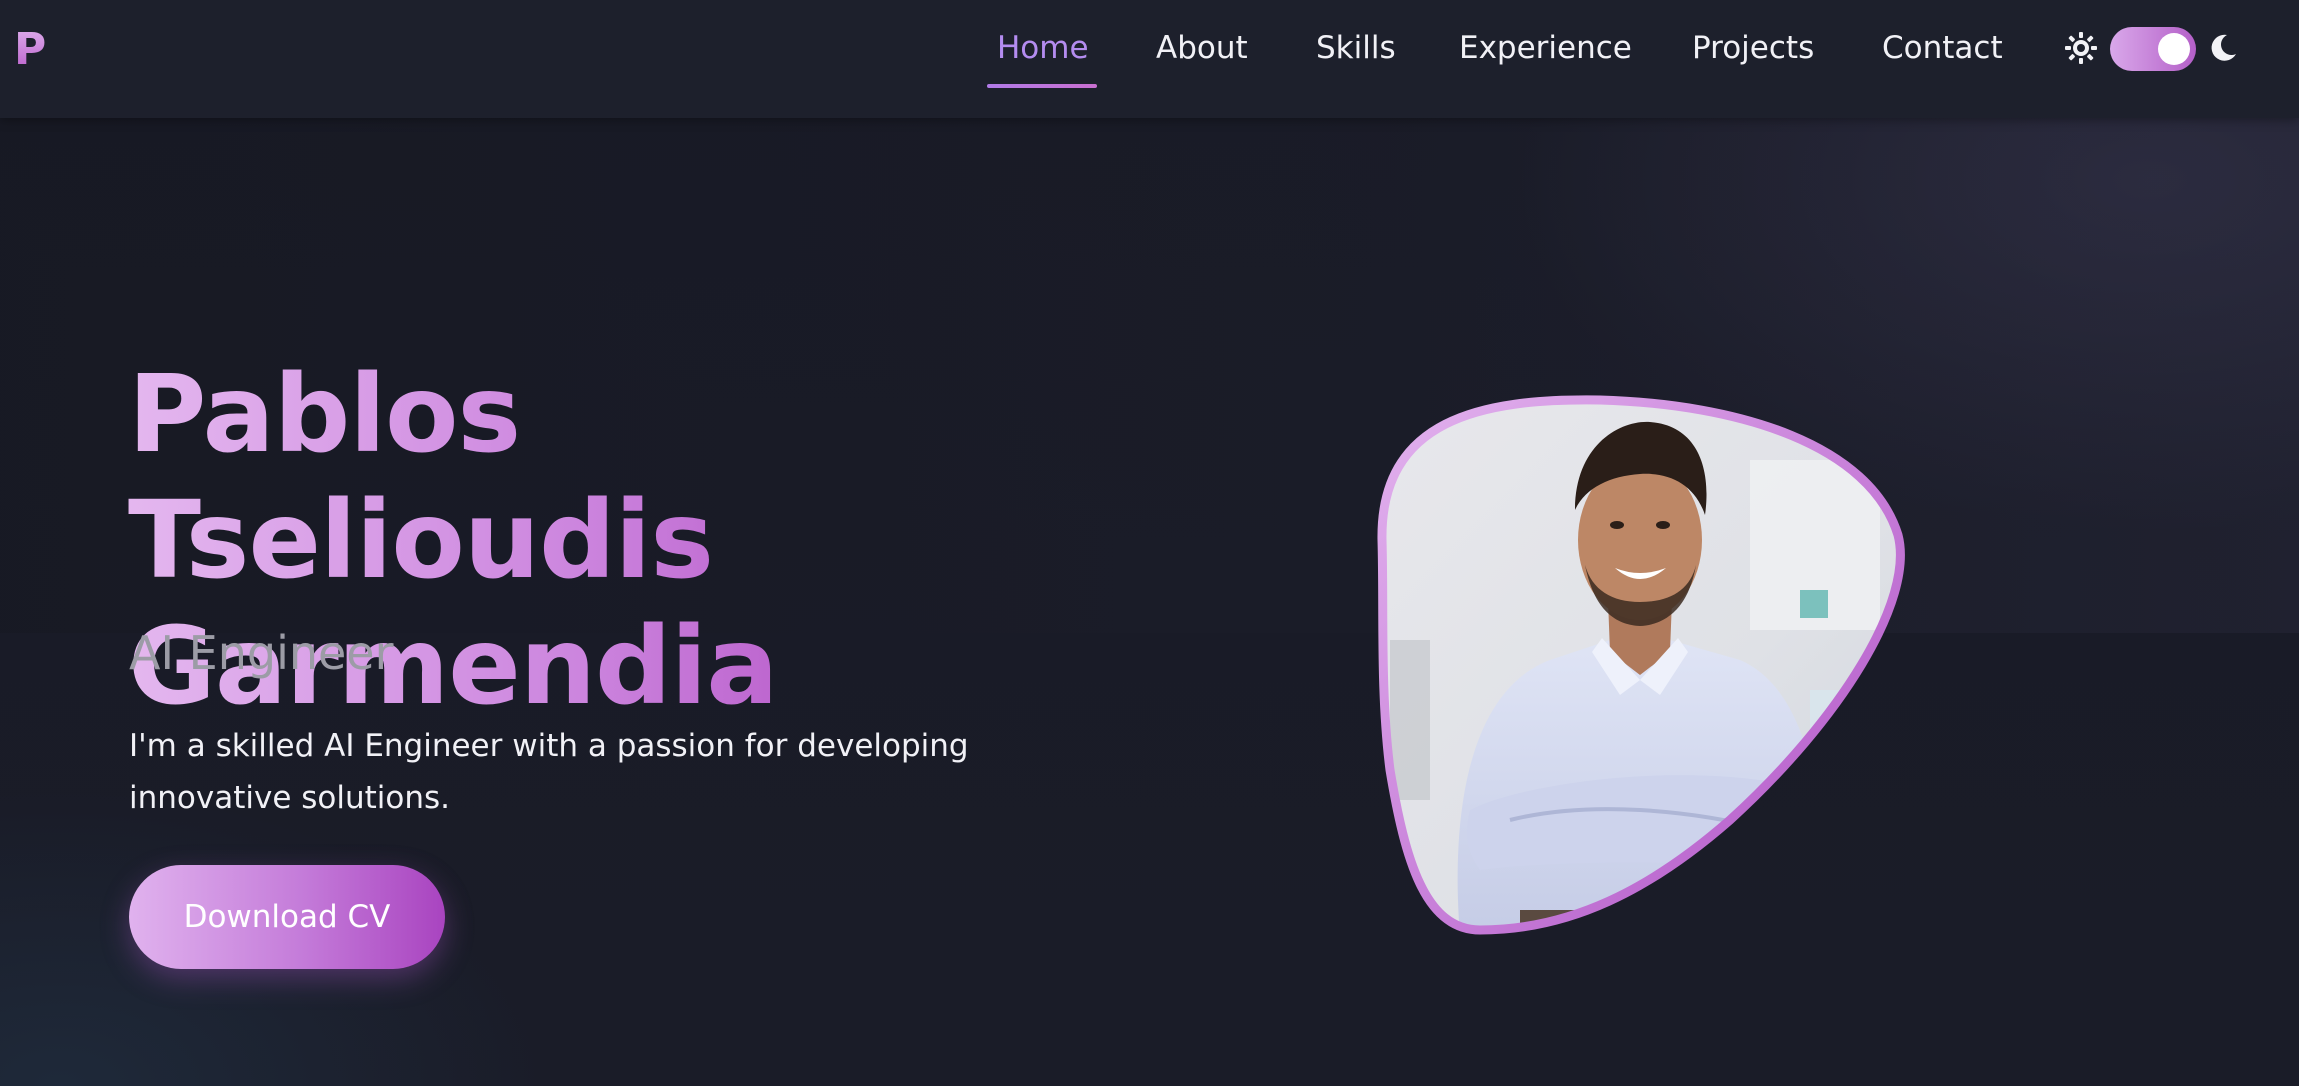 The width and height of the screenshot is (2299, 1086). Describe the element at coordinates (30, 49) in the screenshot. I see `site-logo: P` at that location.